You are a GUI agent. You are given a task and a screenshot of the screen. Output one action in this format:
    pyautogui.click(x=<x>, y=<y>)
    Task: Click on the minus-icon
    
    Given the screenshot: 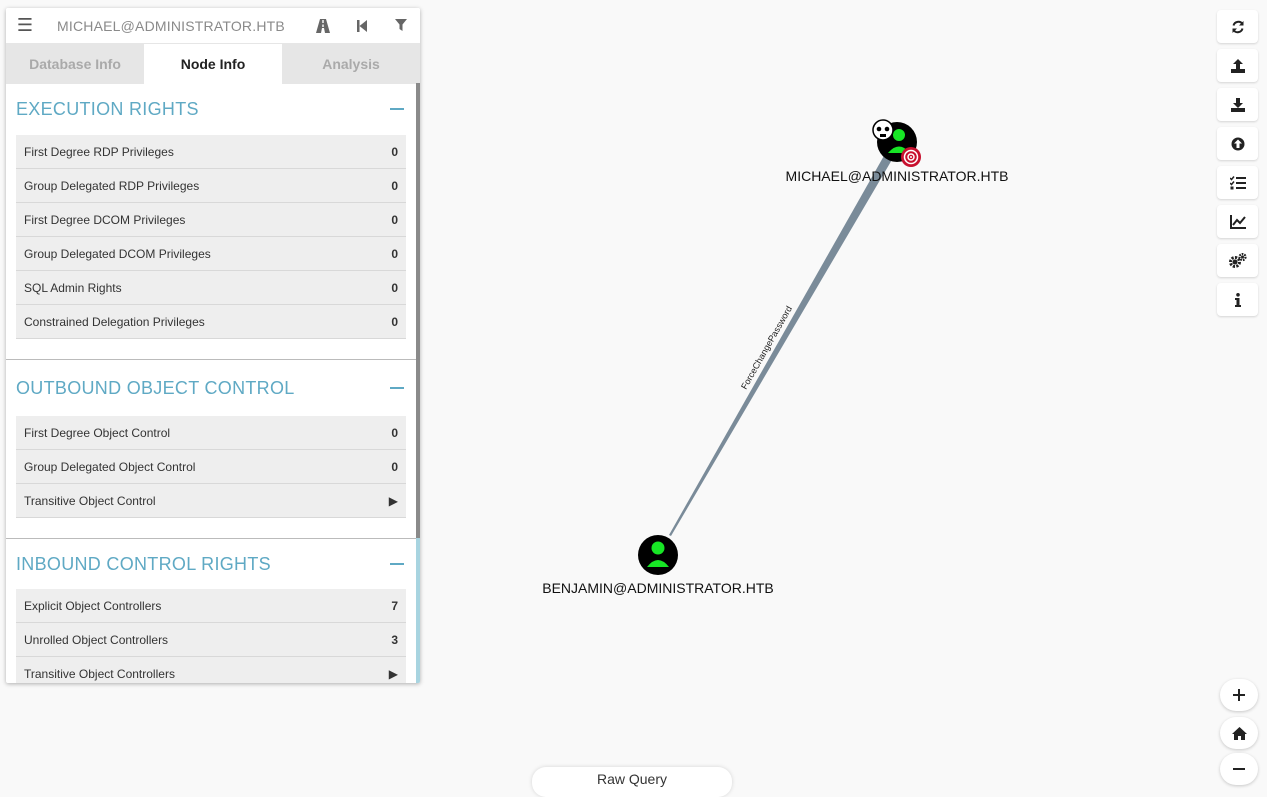 What is the action you would take?
    pyautogui.click(x=1239, y=769)
    